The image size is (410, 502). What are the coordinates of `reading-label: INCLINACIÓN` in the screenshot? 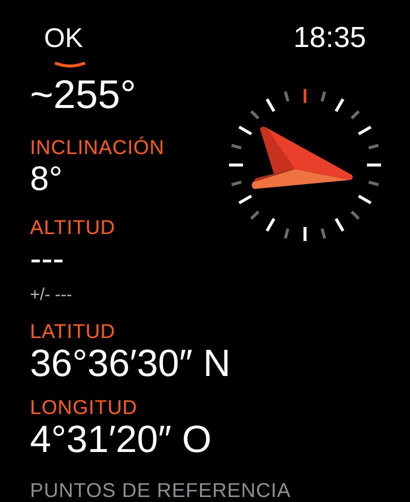 It's located at (98, 148).